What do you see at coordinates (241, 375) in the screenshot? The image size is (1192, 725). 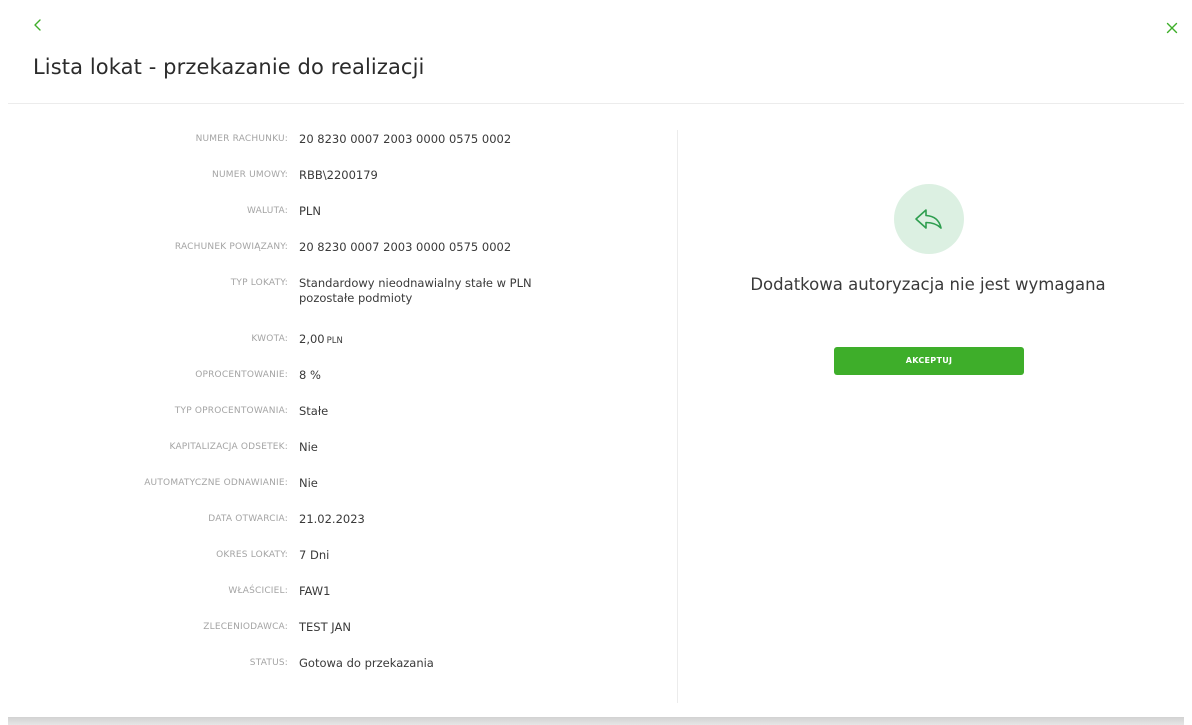 I see `detail-label: OPROCENTOWANIE:` at bounding box center [241, 375].